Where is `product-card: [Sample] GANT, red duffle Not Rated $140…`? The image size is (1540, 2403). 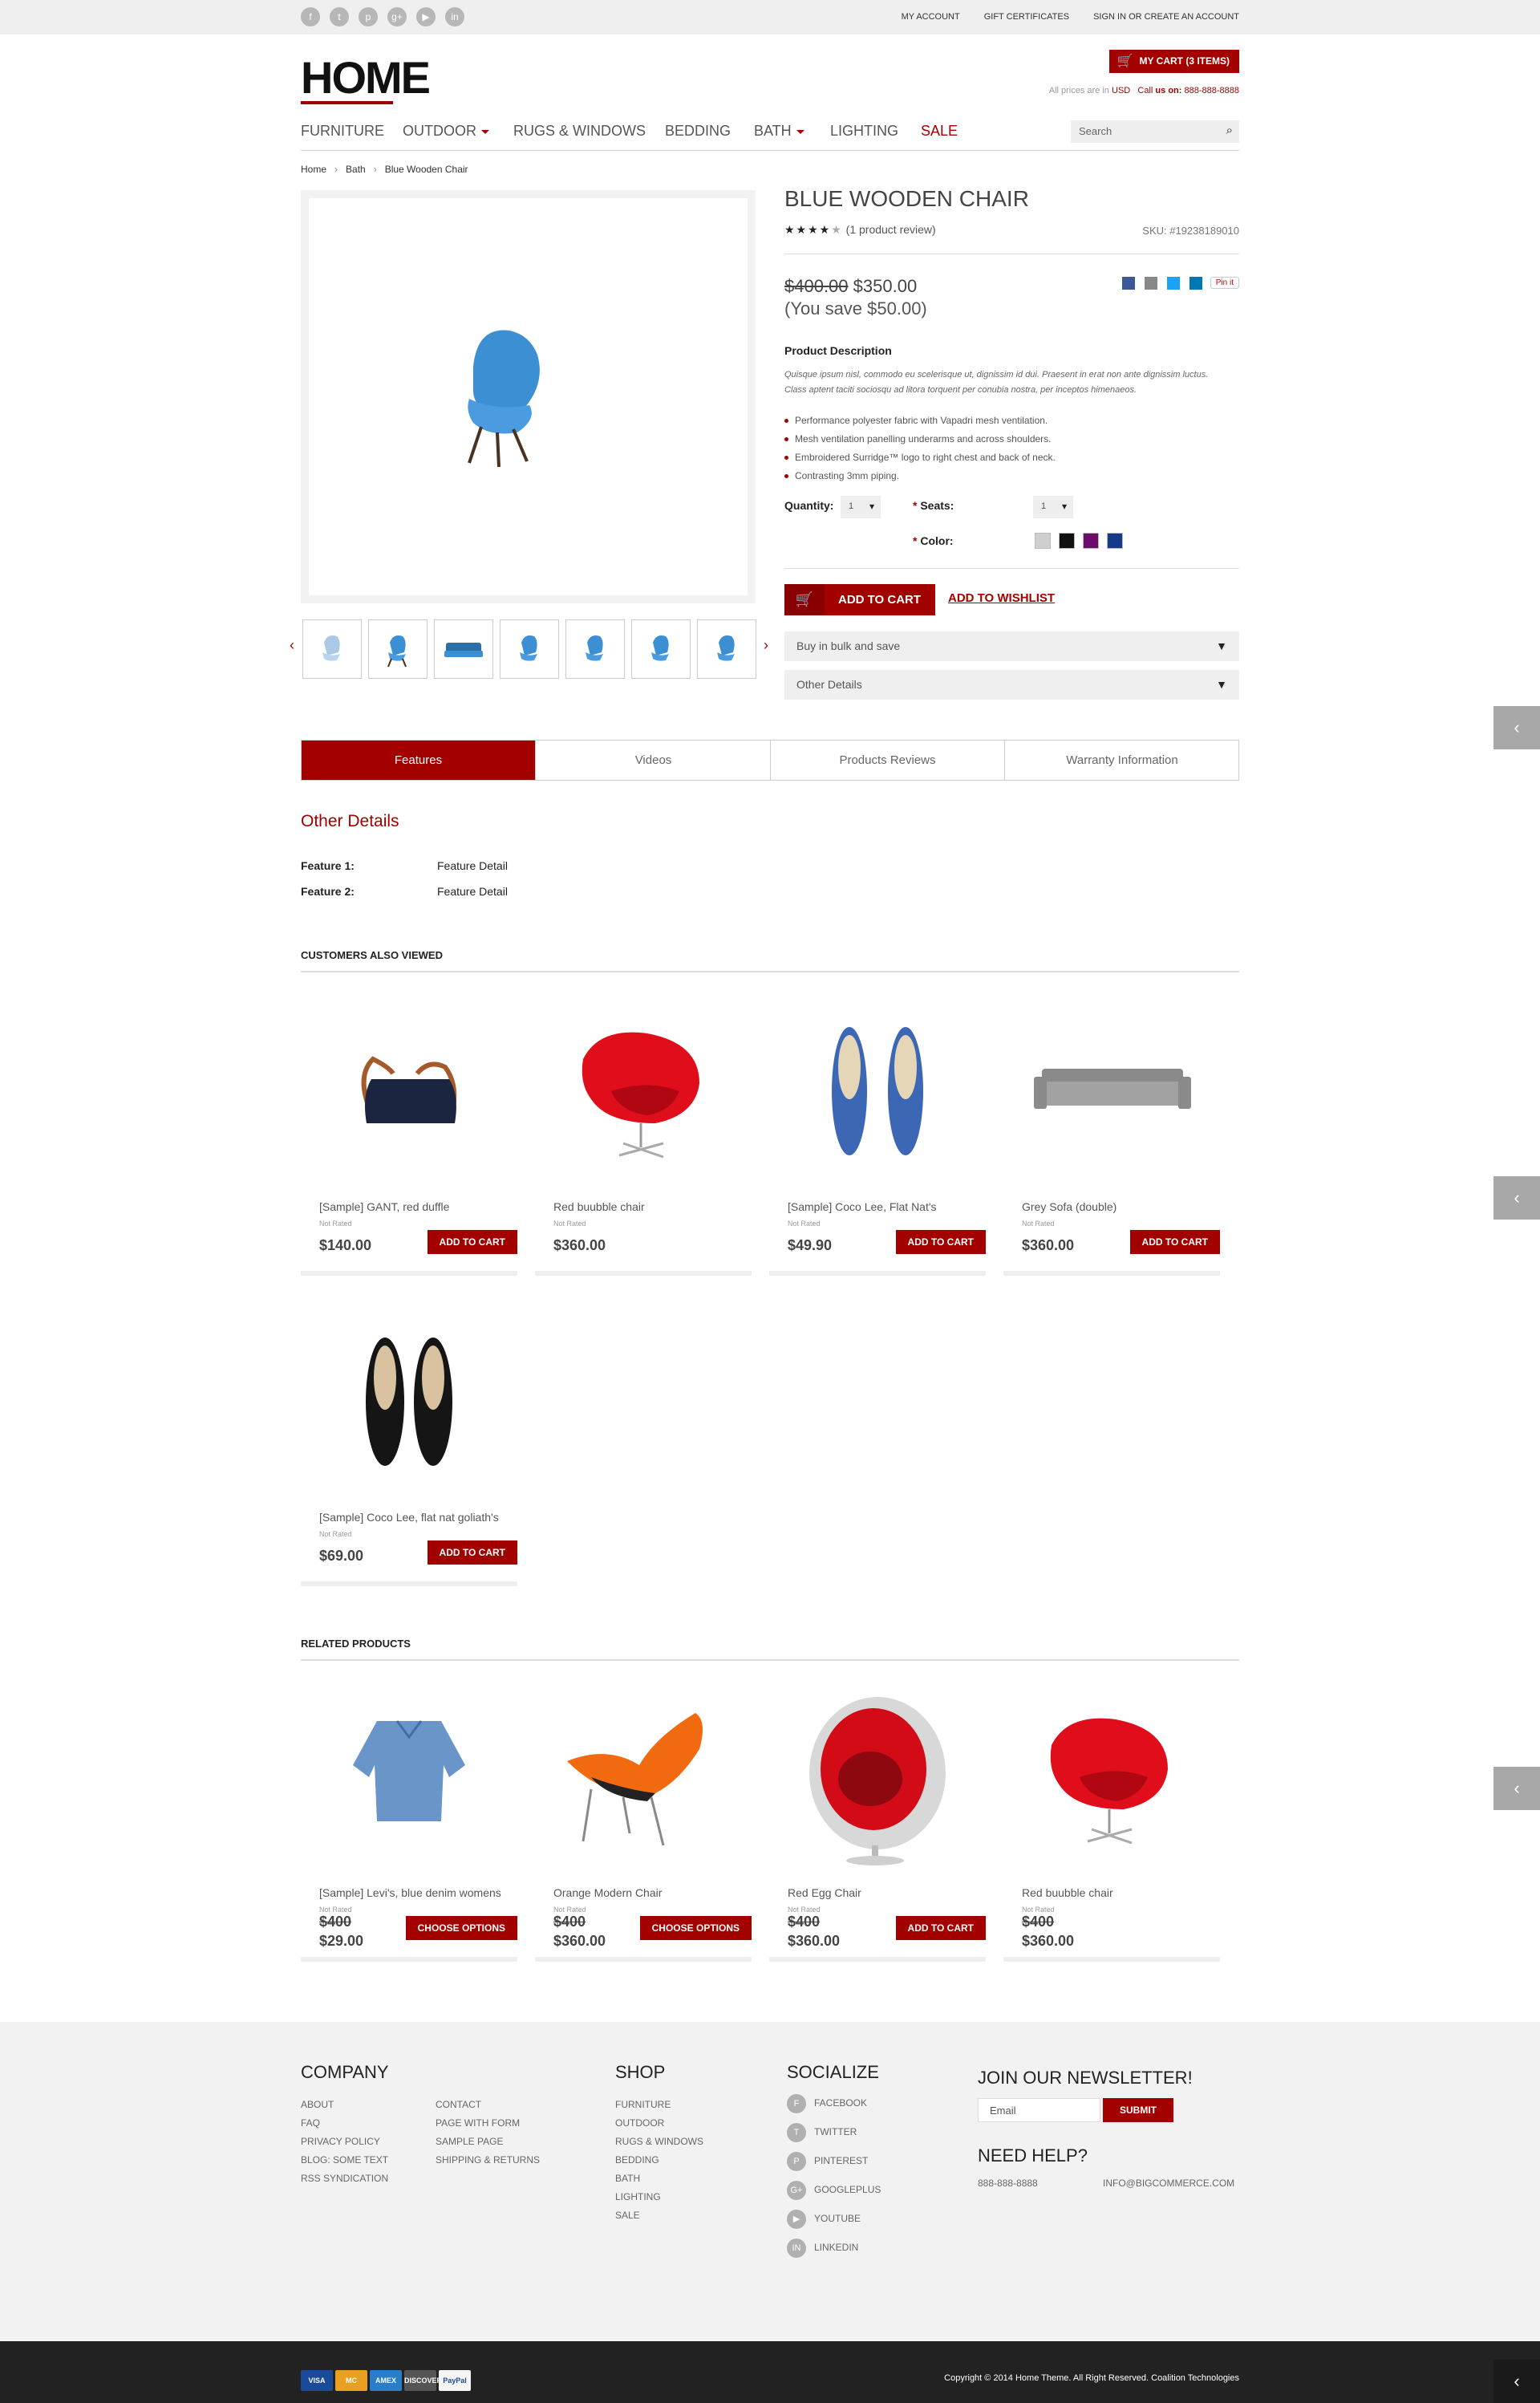
product-card: [Sample] GANT, red duffle Not Rated $140… is located at coordinates (409, 1139).